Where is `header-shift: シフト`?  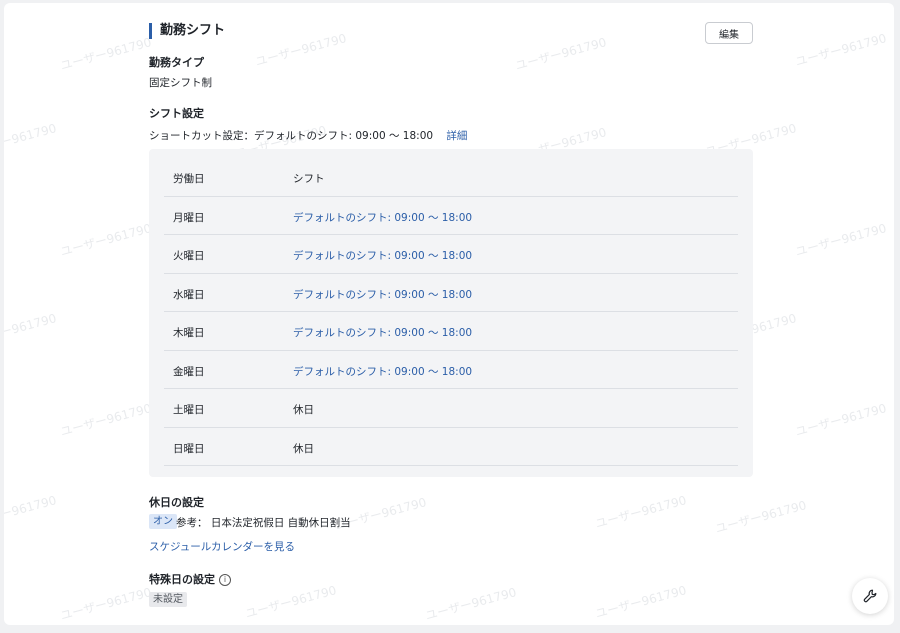
header-shift: シフト is located at coordinates (309, 179).